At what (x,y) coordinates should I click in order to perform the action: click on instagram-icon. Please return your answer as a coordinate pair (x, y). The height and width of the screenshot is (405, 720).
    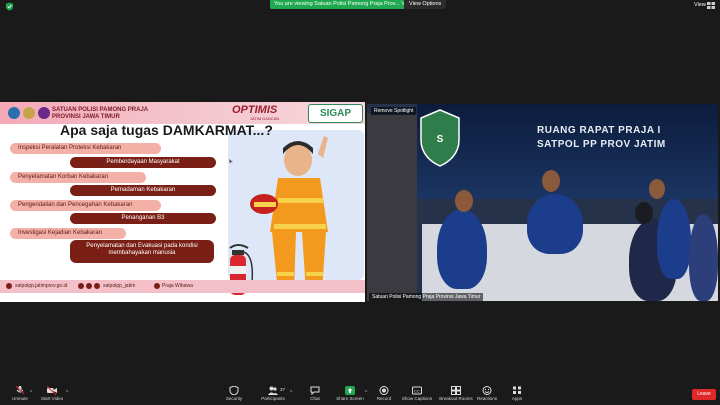
    Looking at the image, I should click on (81, 286).